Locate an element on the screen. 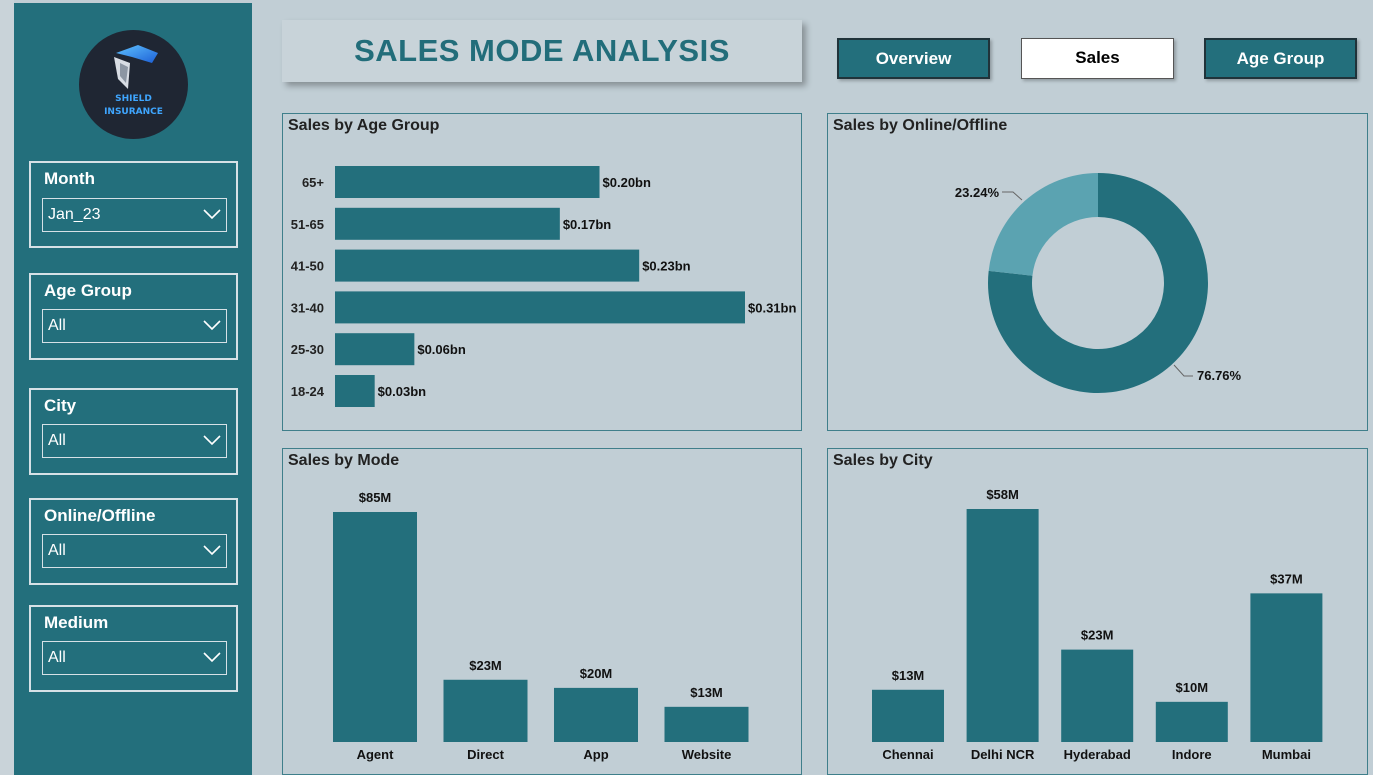  month-dropdown: Jan_23 is located at coordinates (134, 215).